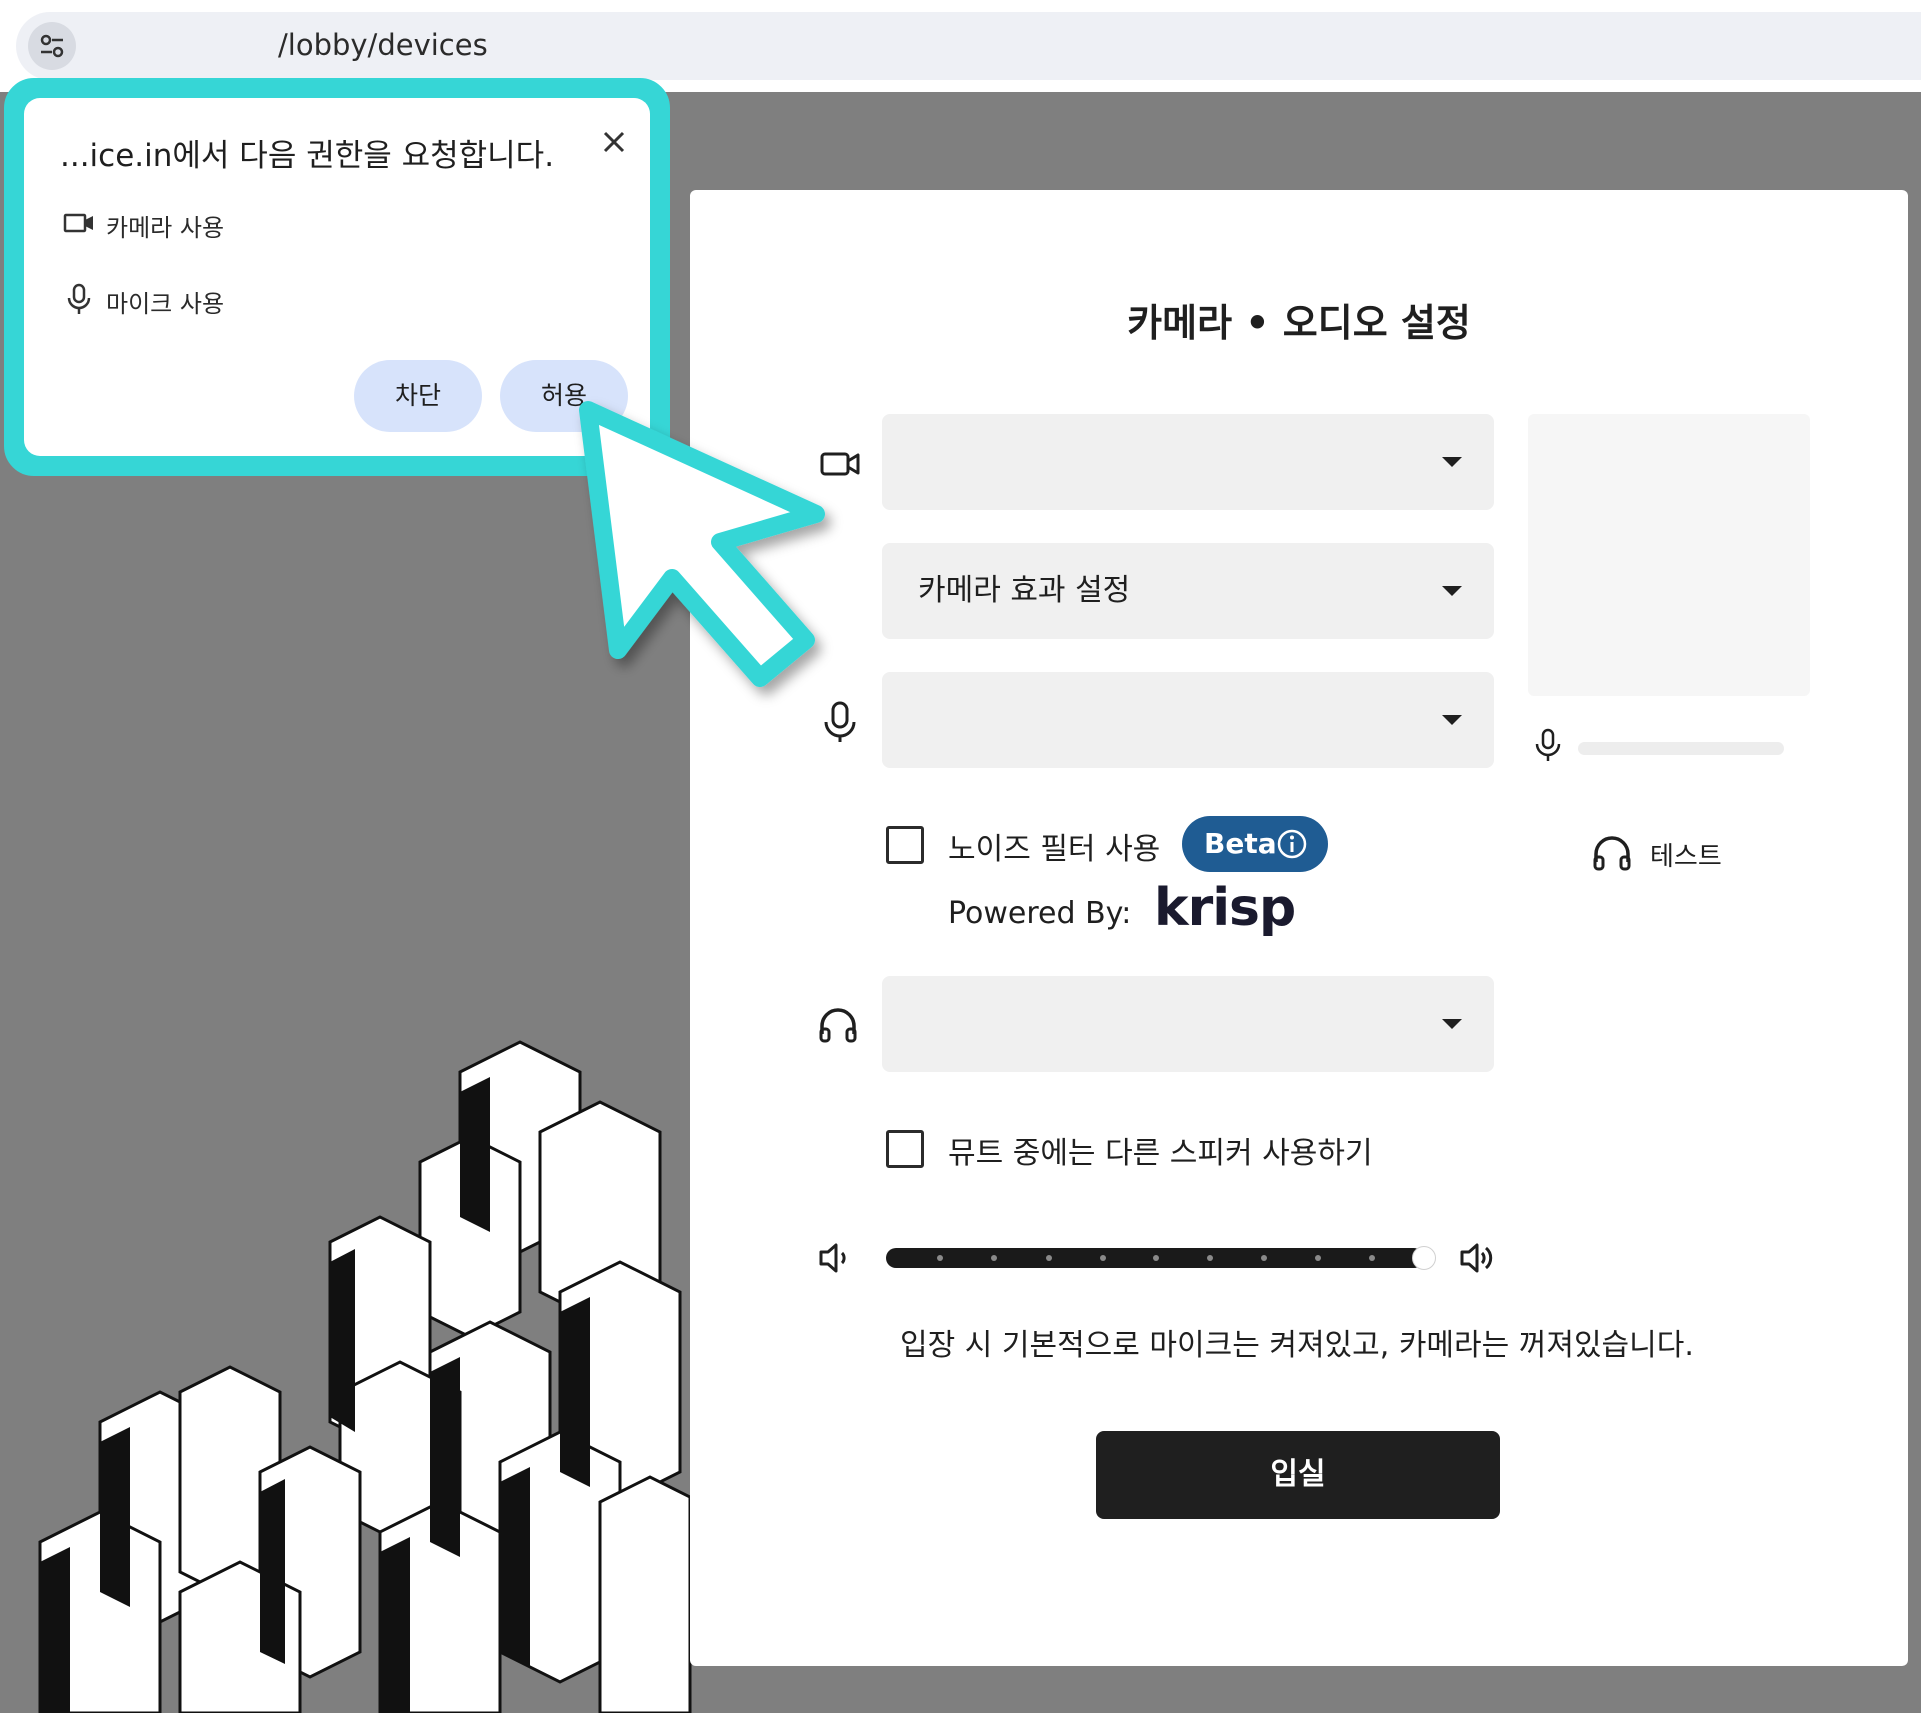 This screenshot has height=1713, width=1921. Describe the element at coordinates (1240, 843) in the screenshot. I see `beta-badge-label: Beta` at that location.